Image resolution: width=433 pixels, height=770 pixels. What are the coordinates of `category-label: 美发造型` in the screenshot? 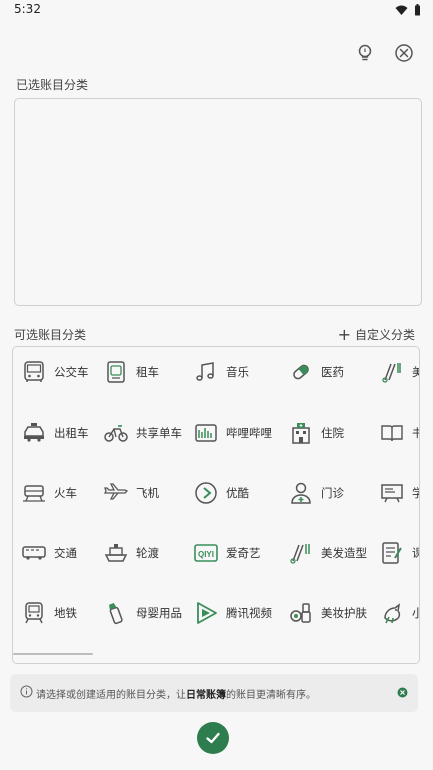 It's located at (344, 553).